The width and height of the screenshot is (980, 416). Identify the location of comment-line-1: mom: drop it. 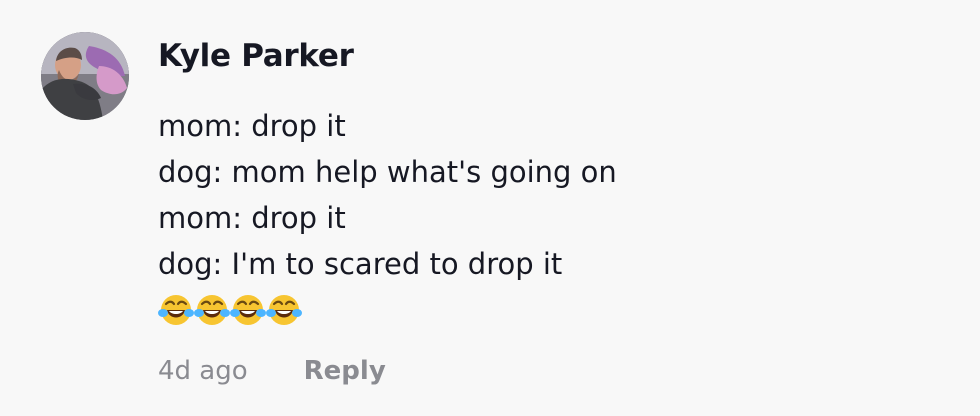
(252, 126).